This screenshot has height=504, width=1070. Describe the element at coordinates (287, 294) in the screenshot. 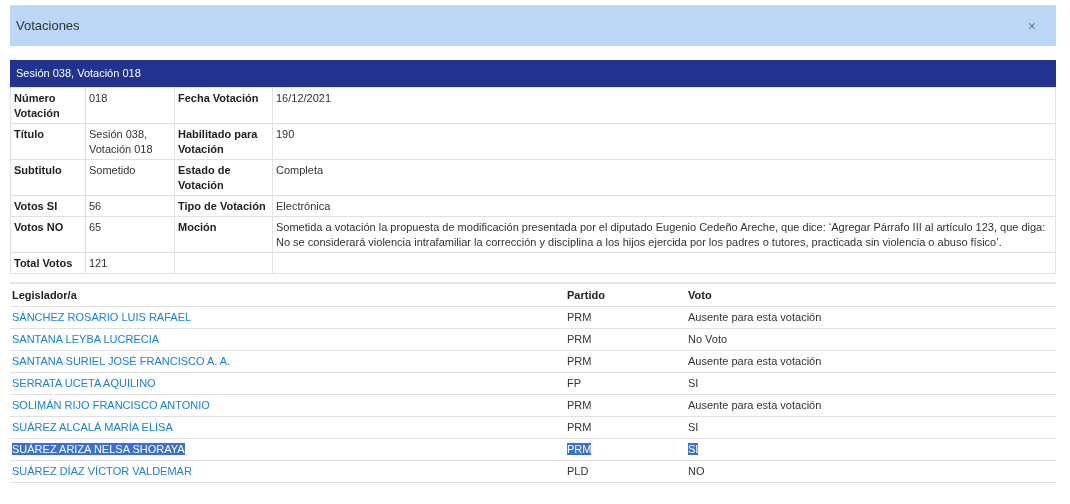

I see `column-header: Legislador/a` at that location.